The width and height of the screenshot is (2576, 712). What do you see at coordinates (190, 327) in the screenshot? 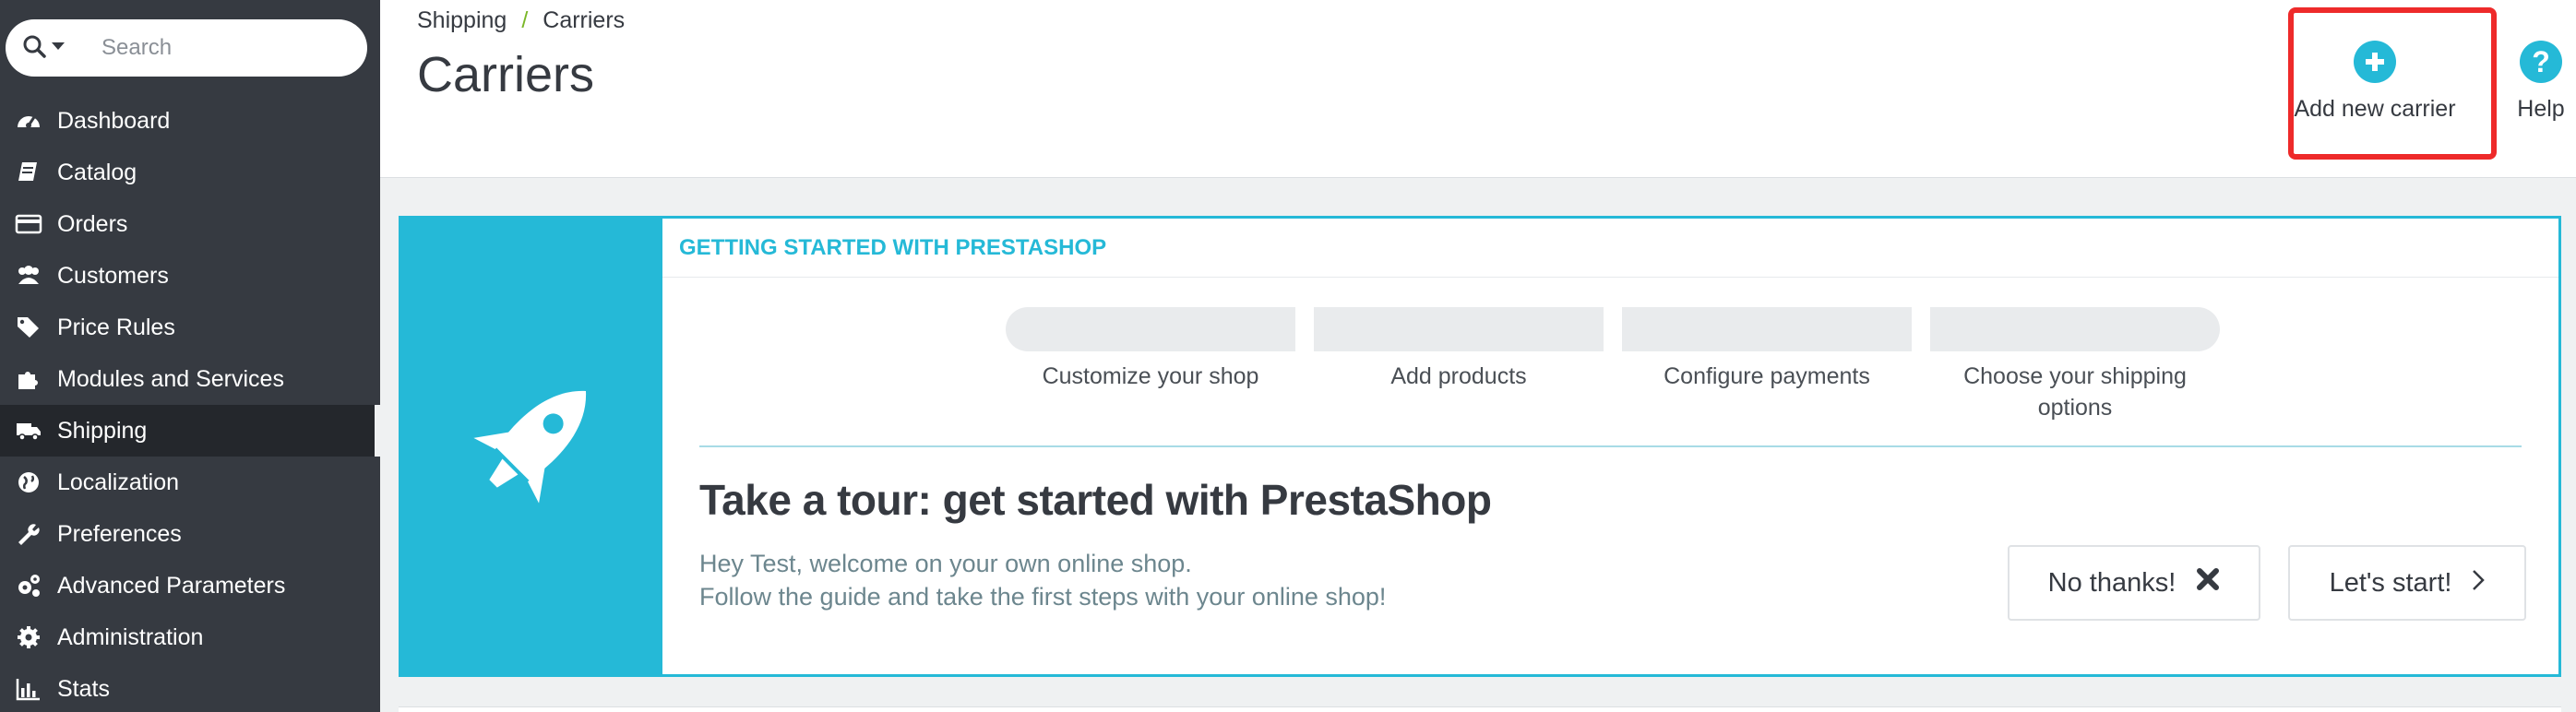
I see `sidebar-item-price-rules: Price Rules` at bounding box center [190, 327].